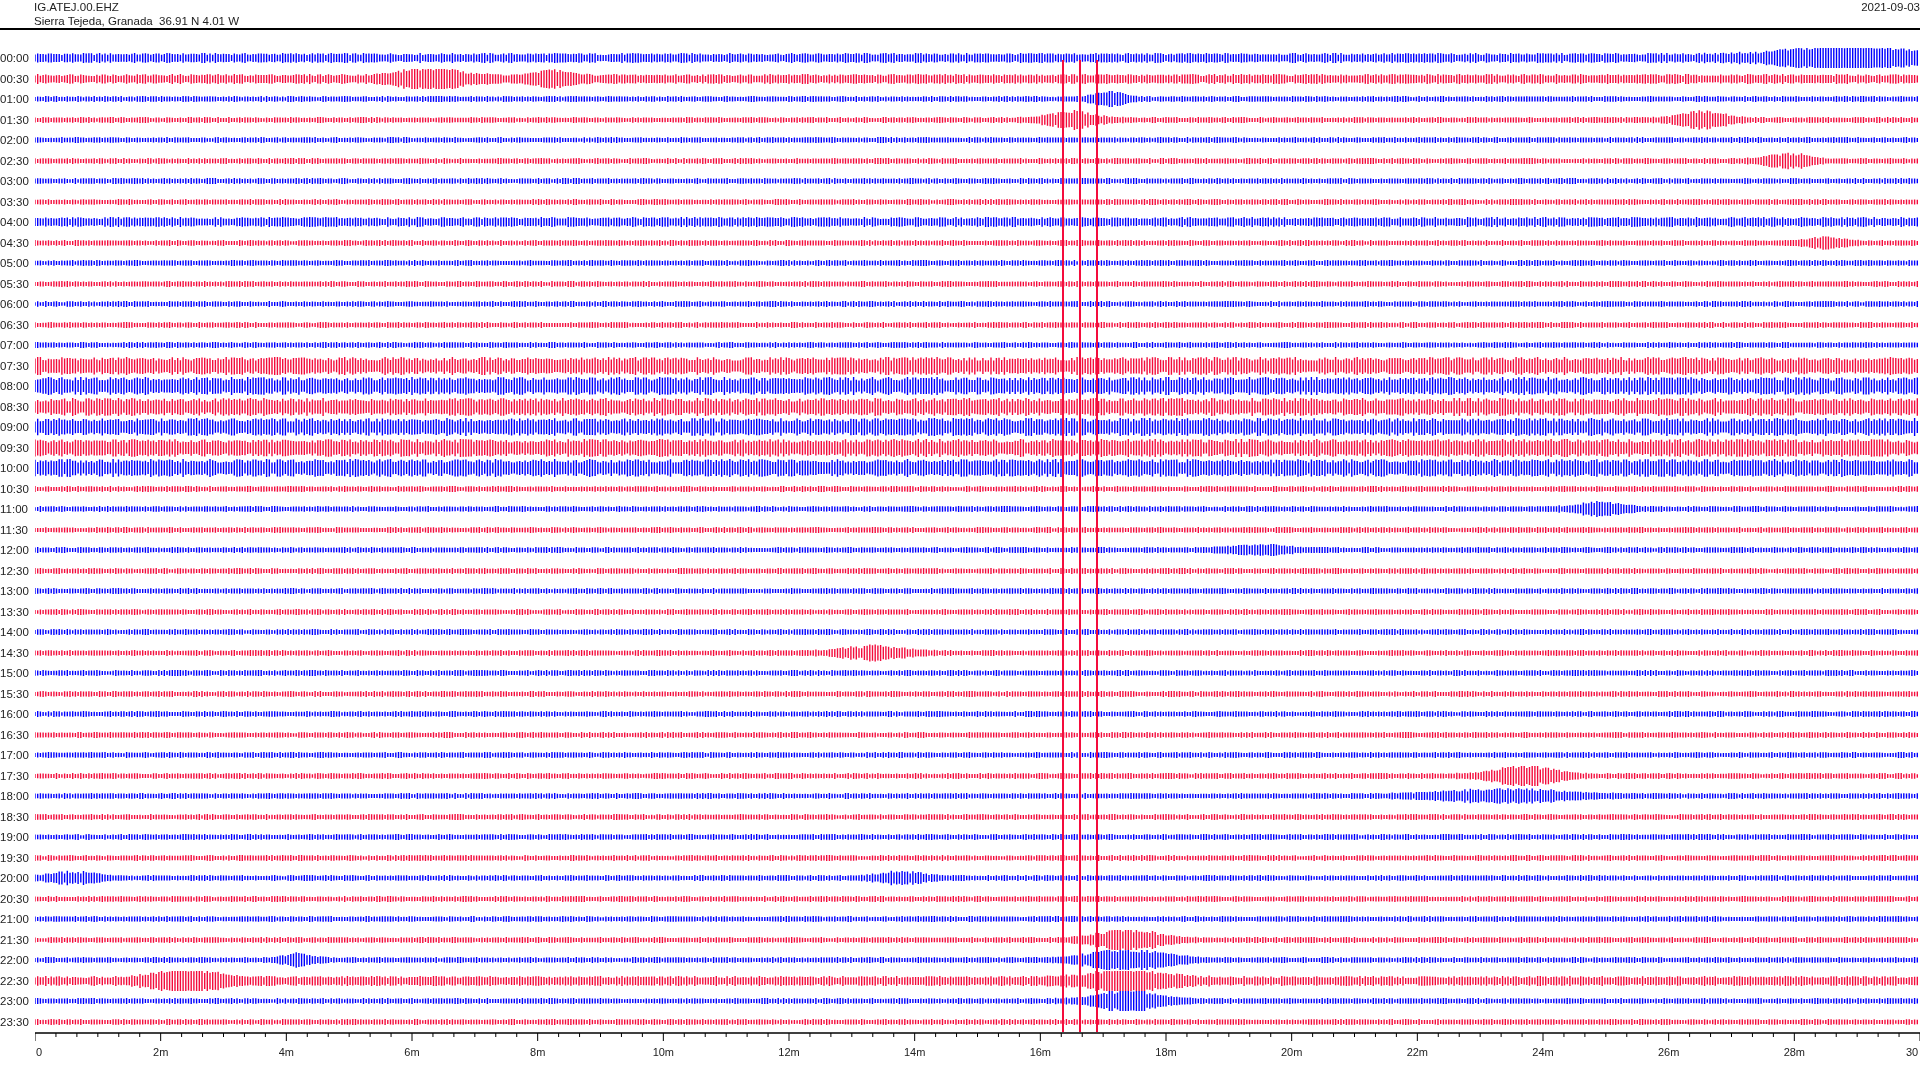 This screenshot has width=1920, height=1080. Describe the element at coordinates (15, 775) in the screenshot. I see `time-label: 17:30` at that location.